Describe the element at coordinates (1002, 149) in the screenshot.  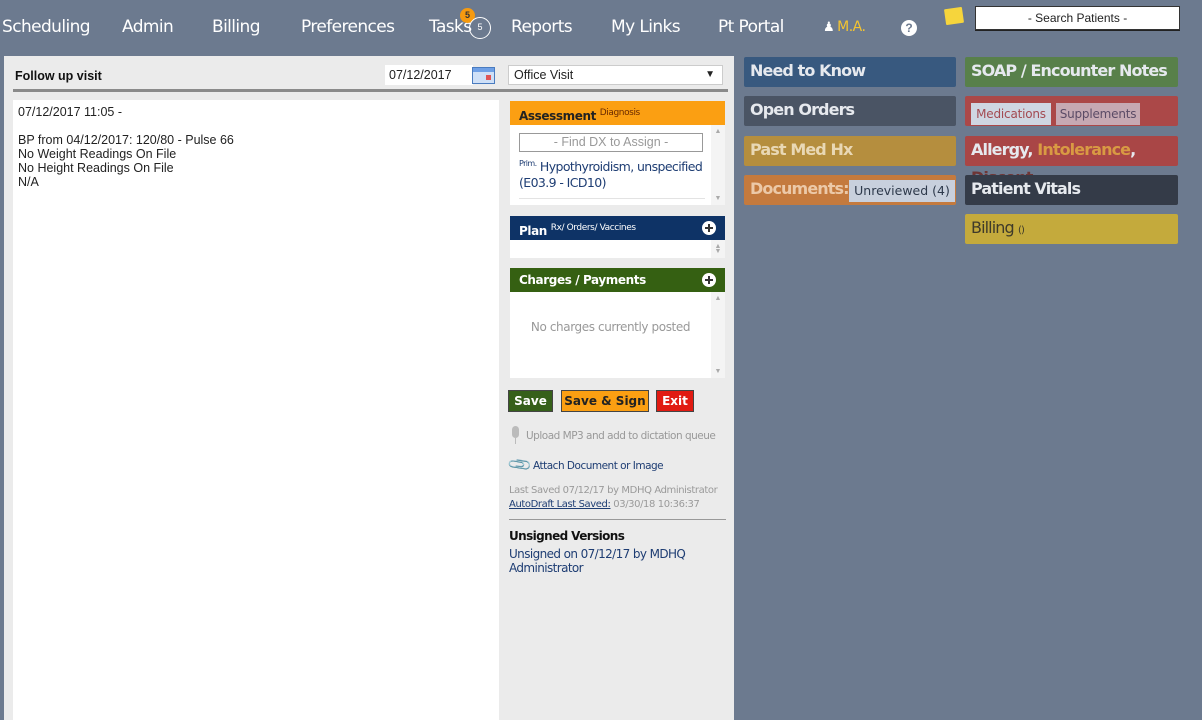
I see `allergy-label: Allergy,` at that location.